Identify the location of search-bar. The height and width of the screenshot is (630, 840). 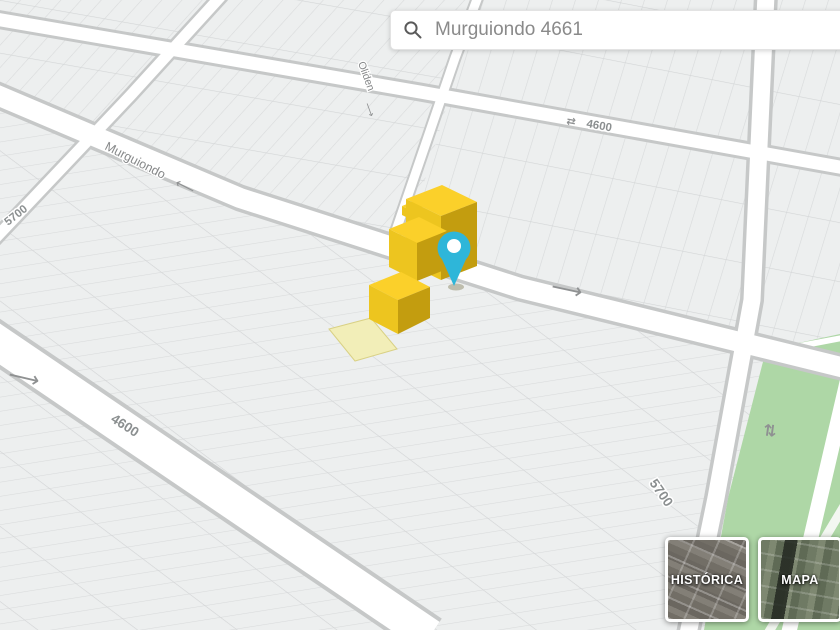
(615, 30).